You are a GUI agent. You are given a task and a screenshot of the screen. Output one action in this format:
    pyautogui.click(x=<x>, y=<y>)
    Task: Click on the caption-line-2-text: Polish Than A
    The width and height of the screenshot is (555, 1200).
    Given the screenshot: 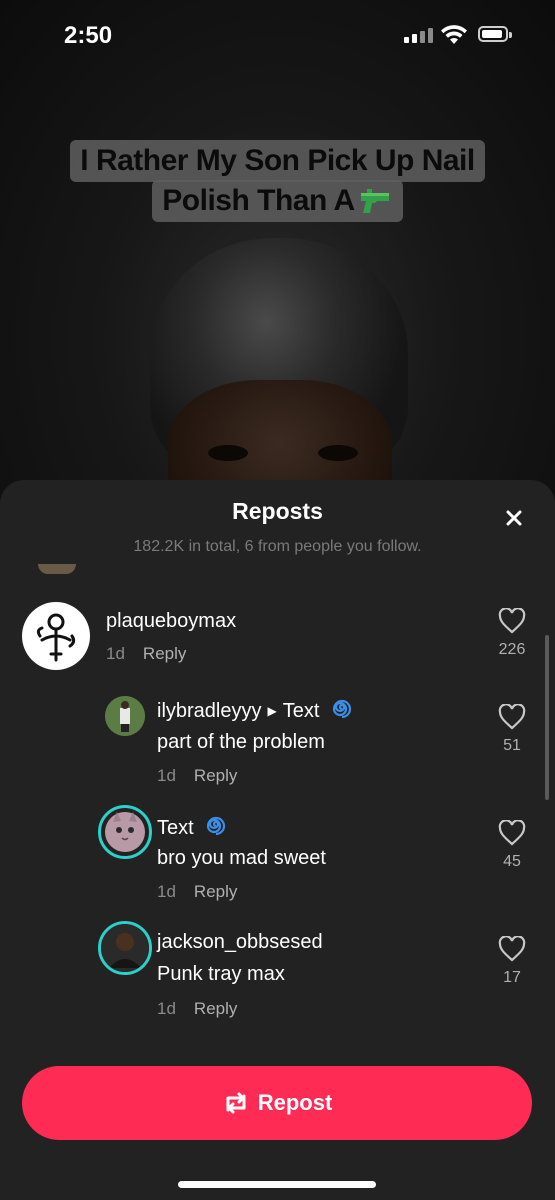 What is the action you would take?
    pyautogui.click(x=258, y=200)
    